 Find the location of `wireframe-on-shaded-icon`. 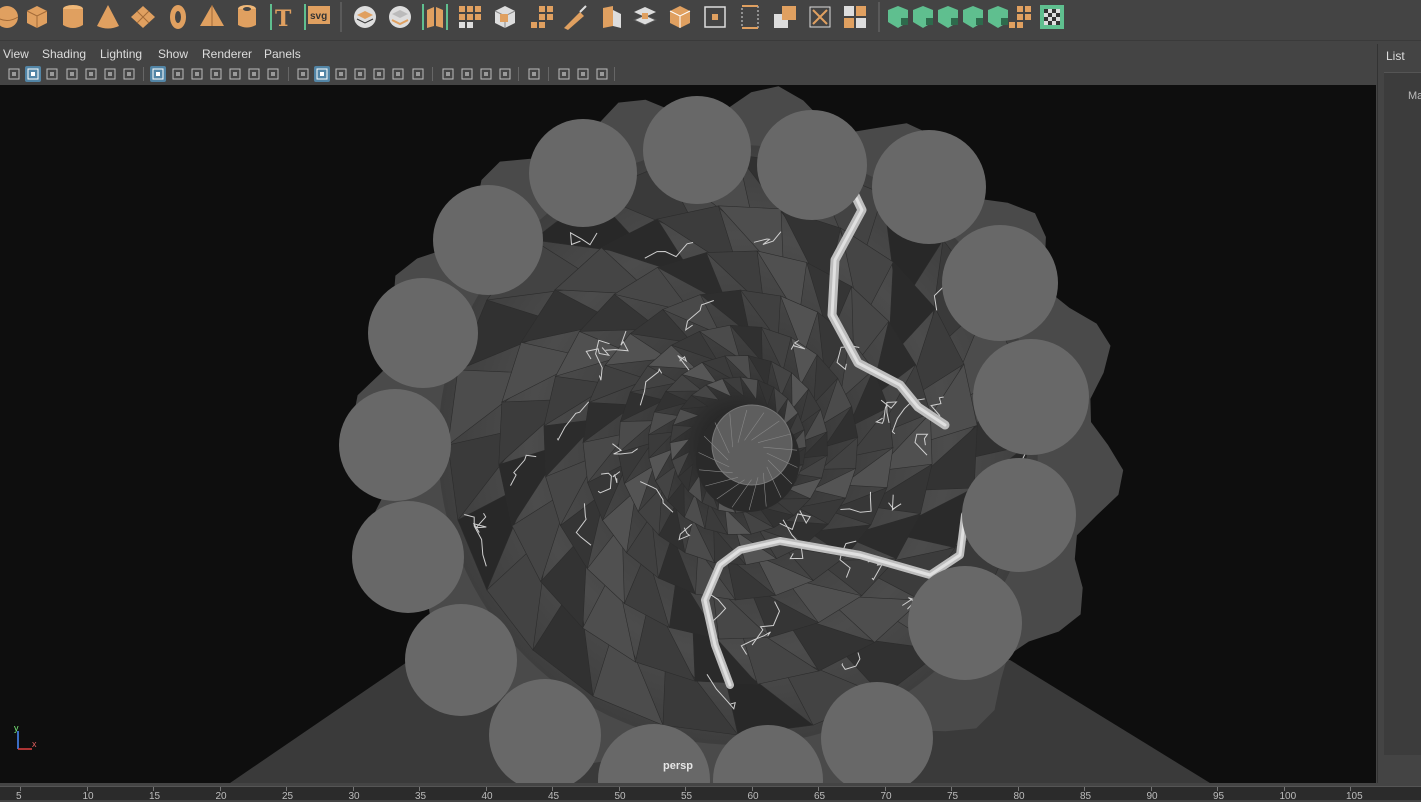

wireframe-on-shaded-icon is located at coordinates (341, 74).